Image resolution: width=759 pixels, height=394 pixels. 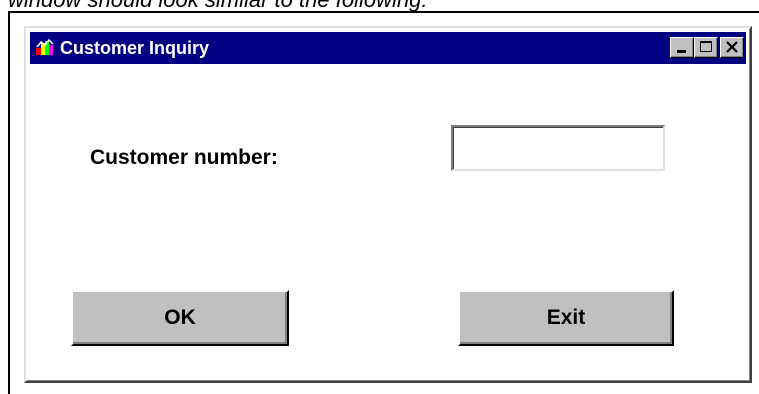 I want to click on close-button, so click(x=732, y=47).